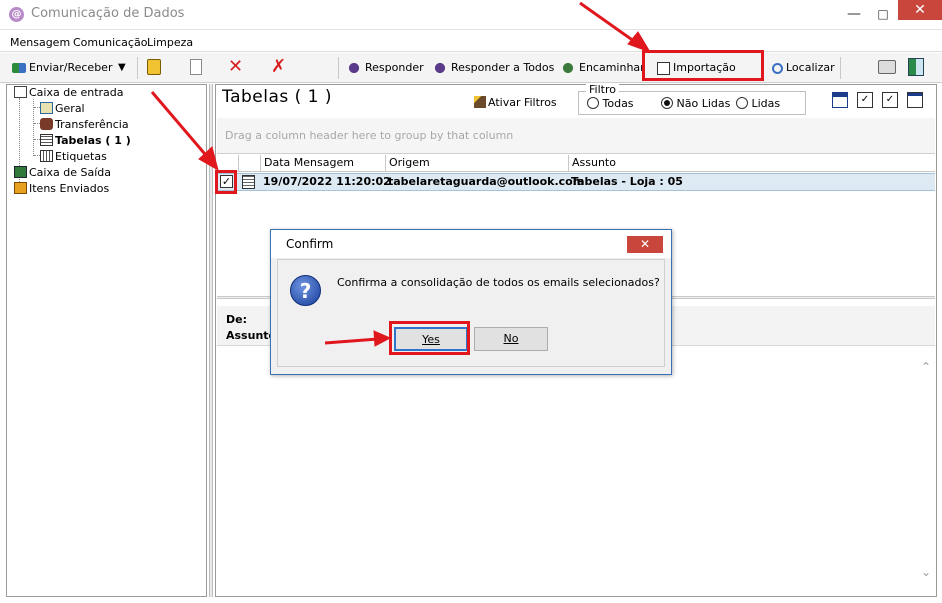 Image resolution: width=942 pixels, height=603 pixels. I want to click on arrowhead-yes, so click(382, 338).